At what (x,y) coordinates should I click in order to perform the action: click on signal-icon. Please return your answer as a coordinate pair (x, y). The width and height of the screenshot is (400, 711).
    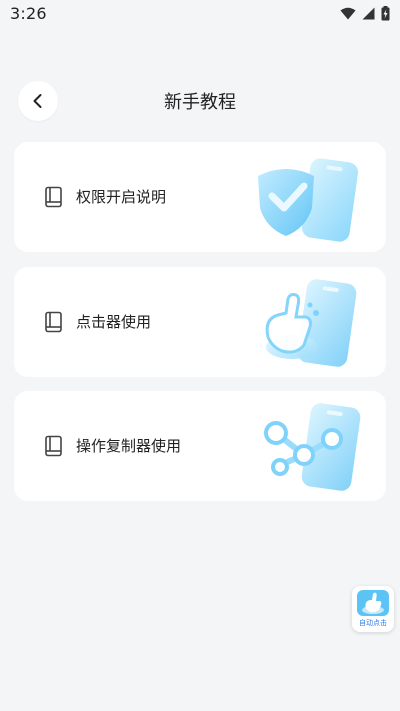
    Looking at the image, I should click on (368, 13).